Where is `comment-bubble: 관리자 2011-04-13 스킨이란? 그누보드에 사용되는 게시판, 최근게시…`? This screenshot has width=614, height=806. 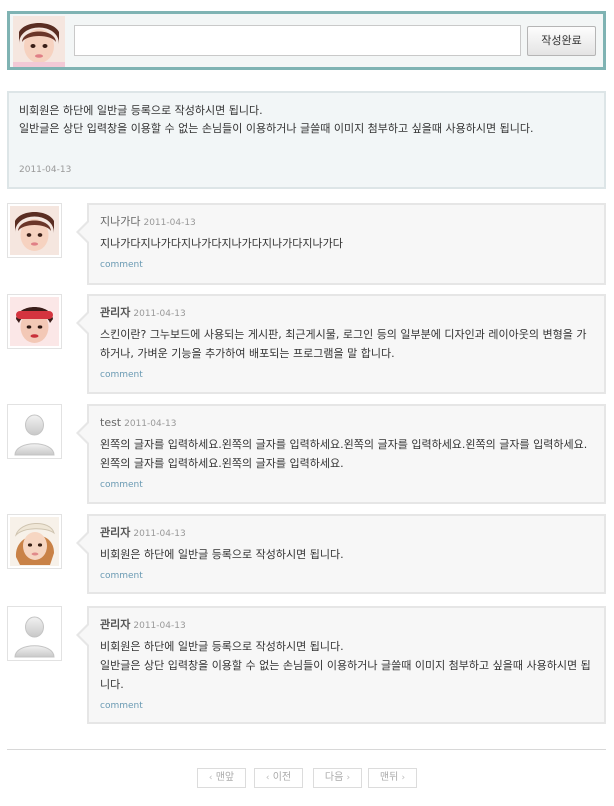
comment-bubble: 관리자 2011-04-13 스킨이란? 그누보드에 사용되는 게시판, 최근게시… is located at coordinates (341, 344).